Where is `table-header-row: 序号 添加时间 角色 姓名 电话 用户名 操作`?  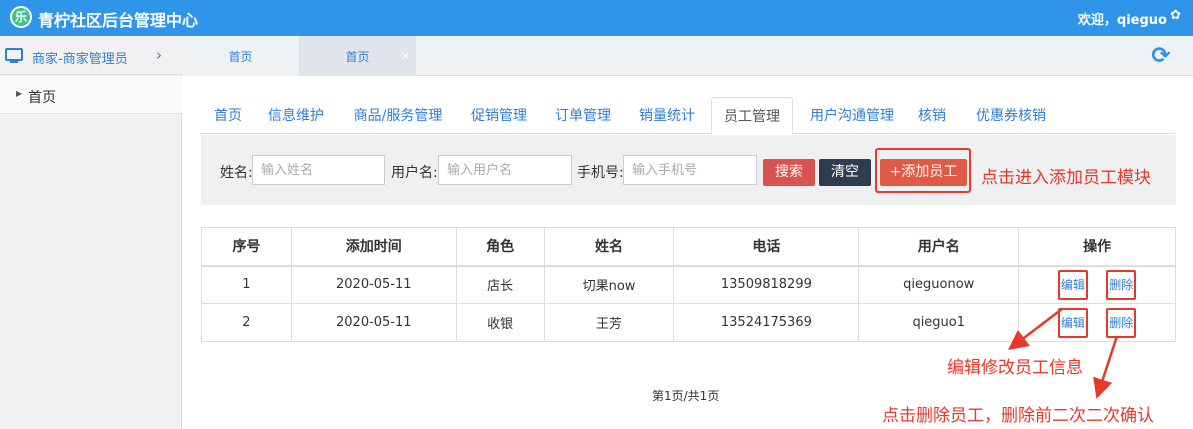 table-header-row: 序号 添加时间 角色 姓名 电话 用户名 操作 is located at coordinates (688, 247).